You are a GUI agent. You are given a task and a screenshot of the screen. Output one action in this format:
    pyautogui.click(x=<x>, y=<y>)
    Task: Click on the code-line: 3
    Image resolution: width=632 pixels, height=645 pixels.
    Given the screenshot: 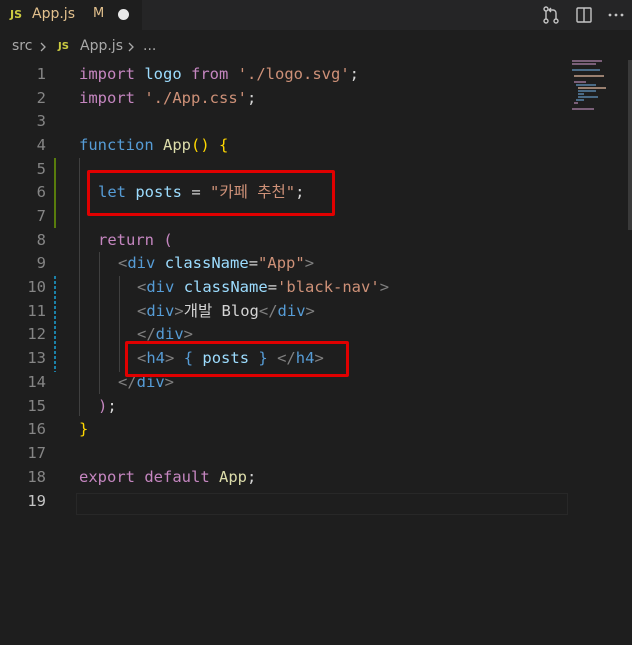 What is the action you would take?
    pyautogui.click(x=316, y=122)
    